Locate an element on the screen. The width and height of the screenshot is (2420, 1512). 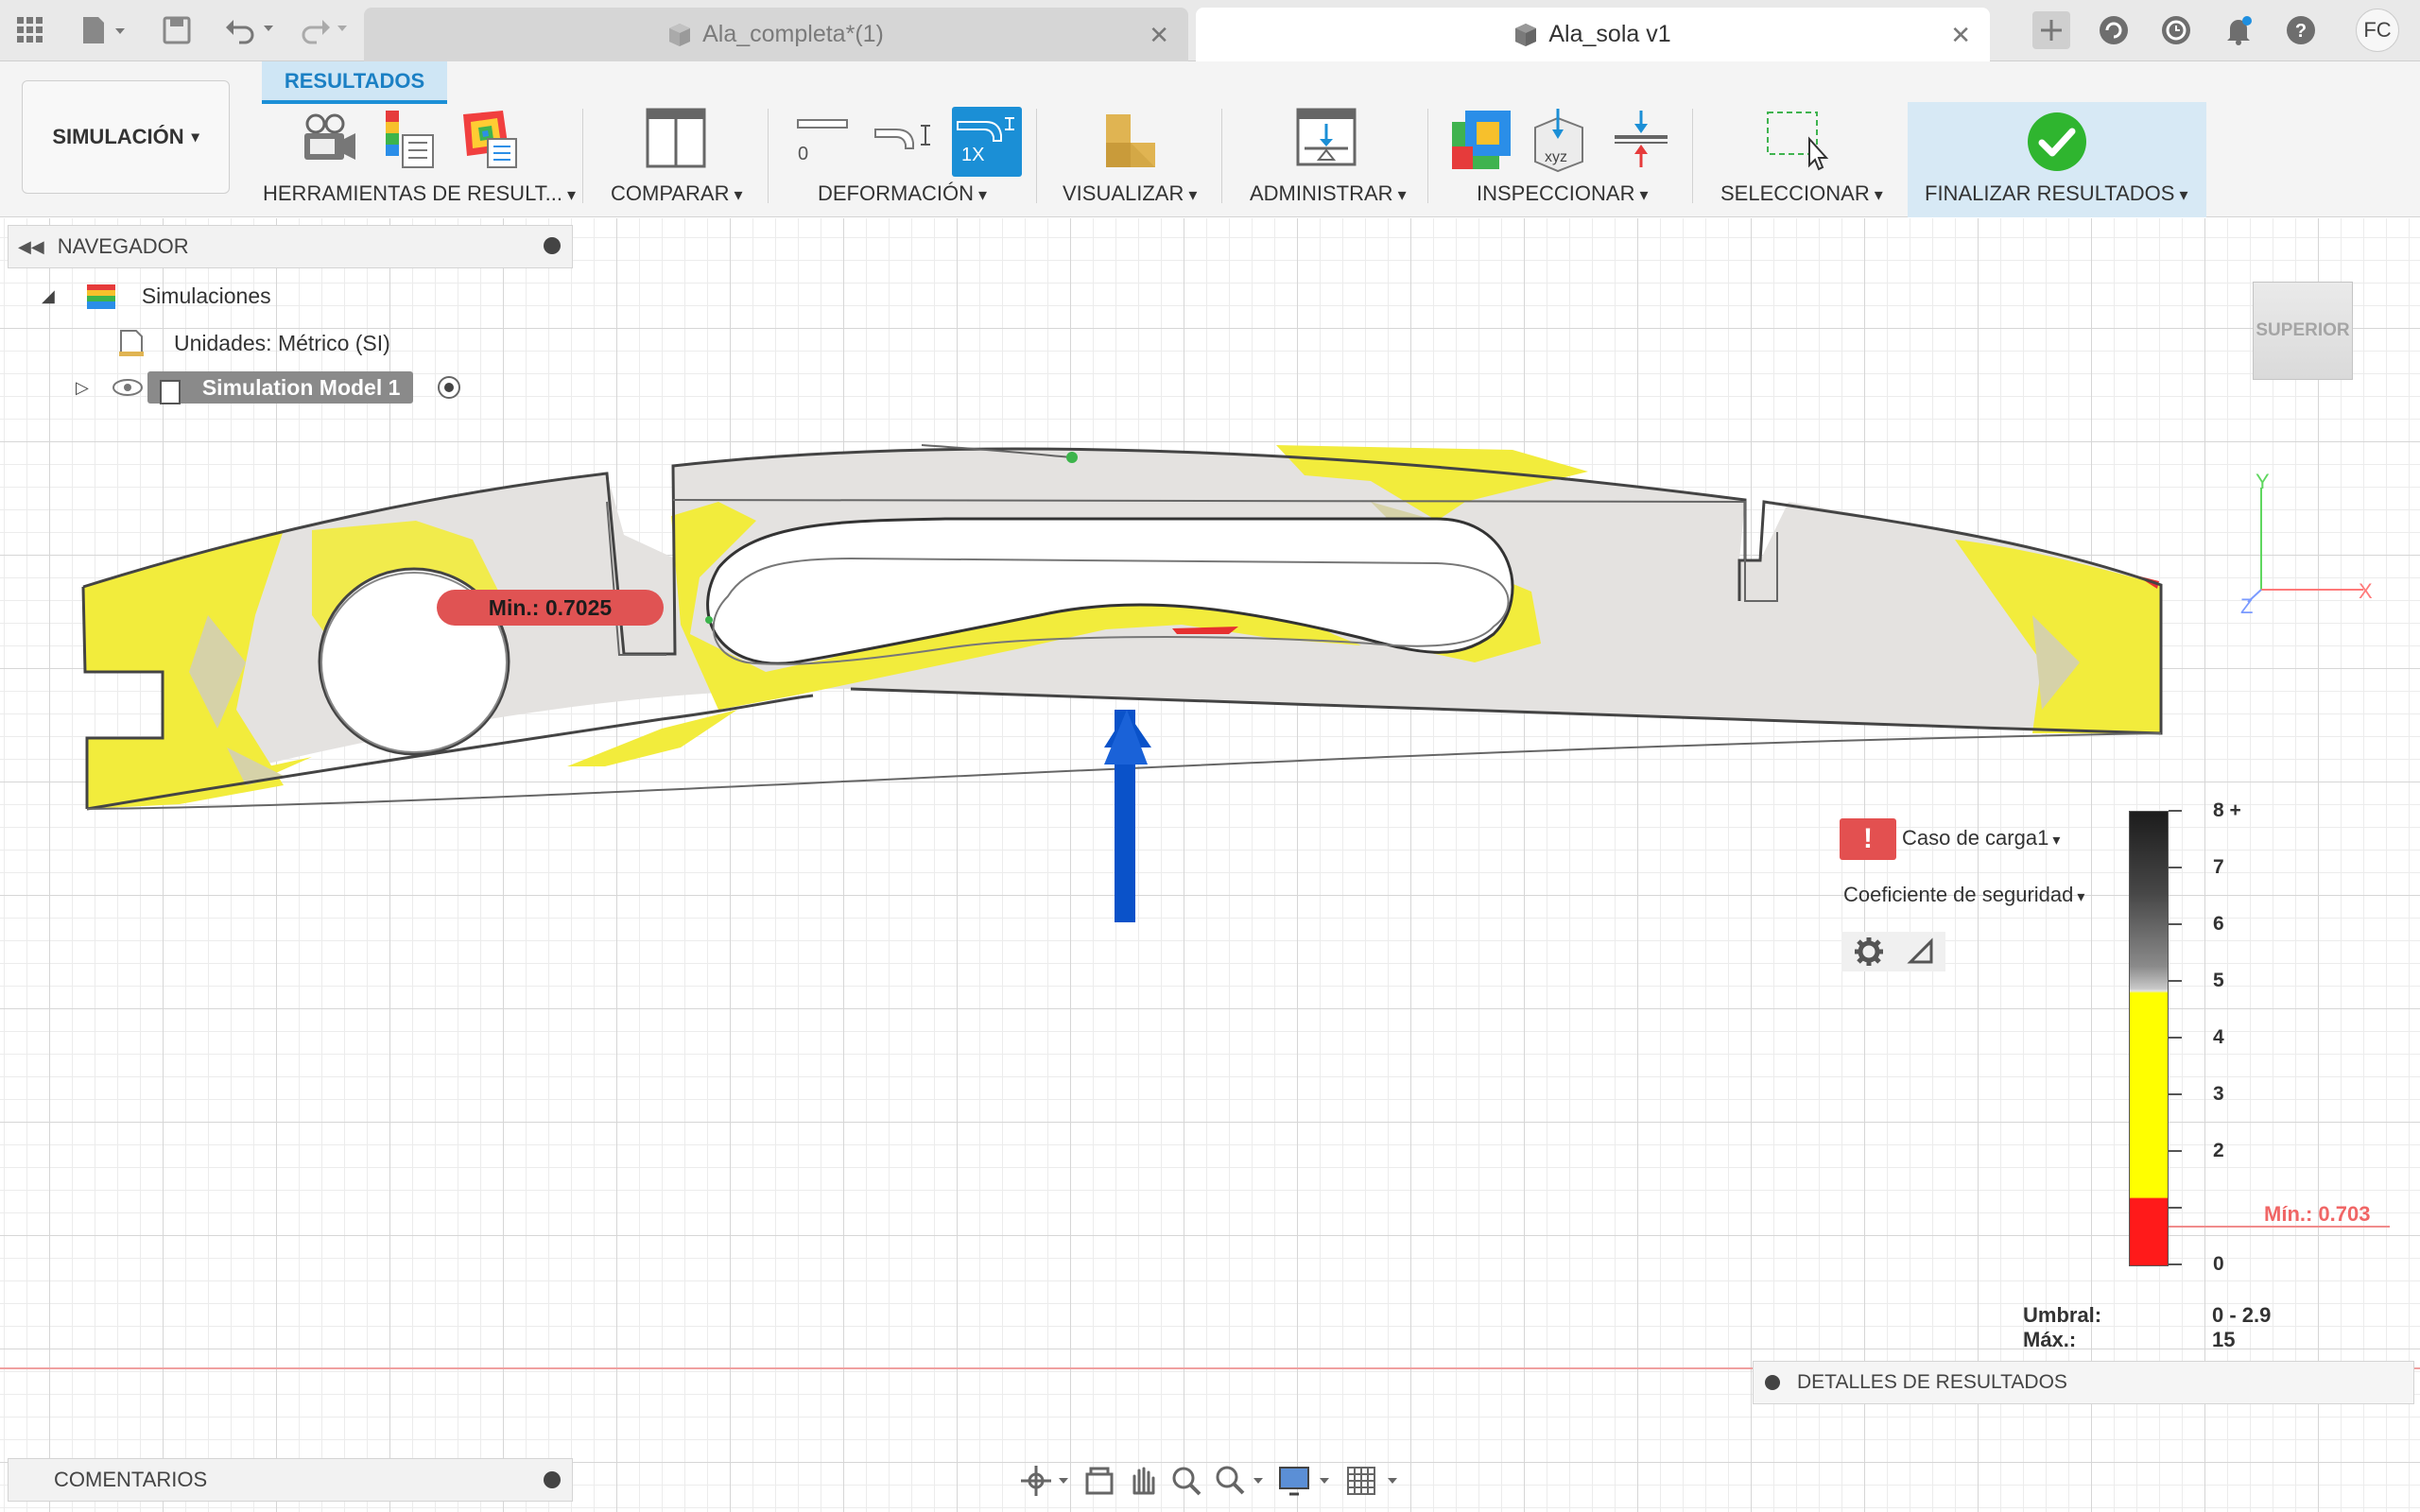
new-tab-icon is located at coordinates (2051, 30).